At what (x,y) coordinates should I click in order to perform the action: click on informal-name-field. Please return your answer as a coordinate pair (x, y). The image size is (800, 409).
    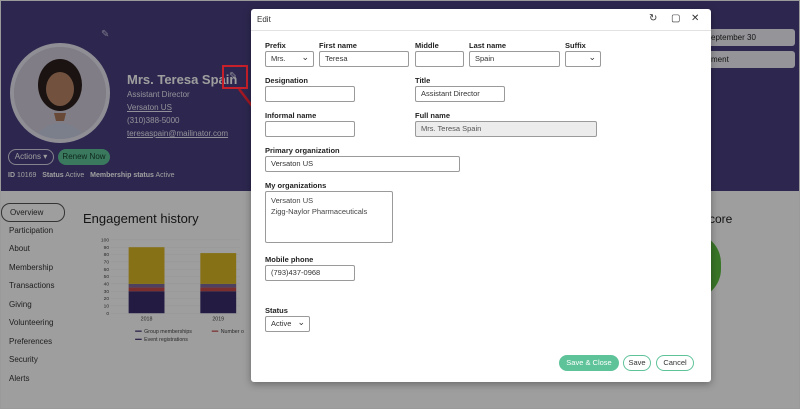
    Looking at the image, I should click on (310, 129).